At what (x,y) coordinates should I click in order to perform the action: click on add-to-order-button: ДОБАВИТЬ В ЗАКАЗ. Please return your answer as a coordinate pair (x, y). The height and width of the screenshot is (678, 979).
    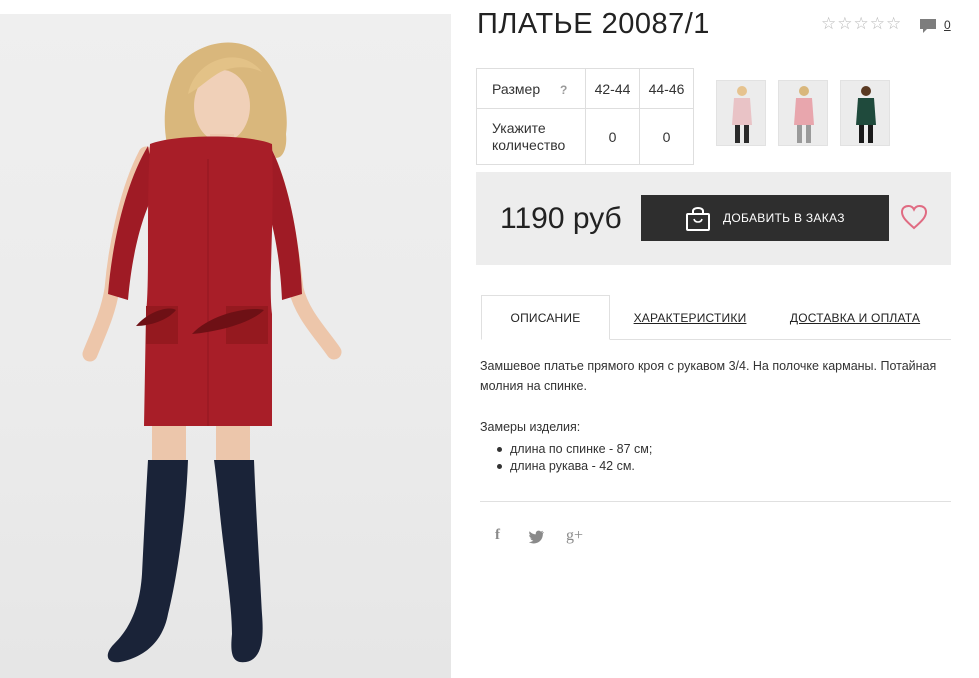
    Looking at the image, I should click on (765, 218).